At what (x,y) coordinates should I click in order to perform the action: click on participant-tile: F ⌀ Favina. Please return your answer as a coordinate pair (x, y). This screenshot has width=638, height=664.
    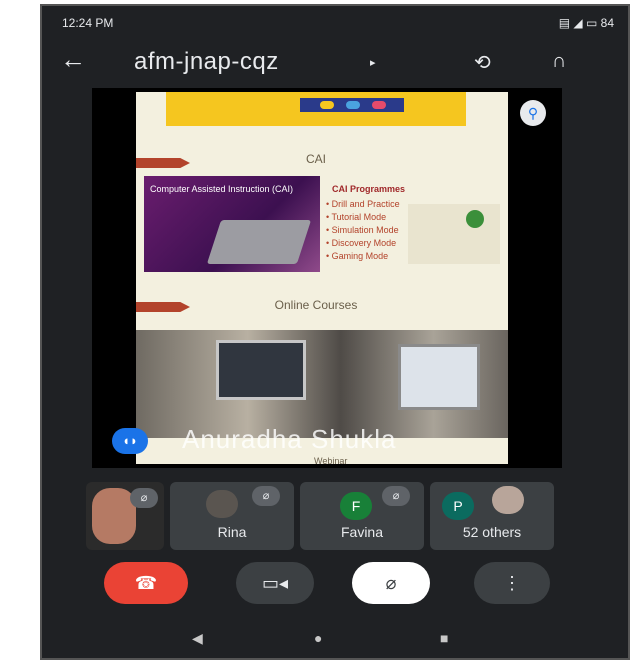
    Looking at the image, I should click on (362, 516).